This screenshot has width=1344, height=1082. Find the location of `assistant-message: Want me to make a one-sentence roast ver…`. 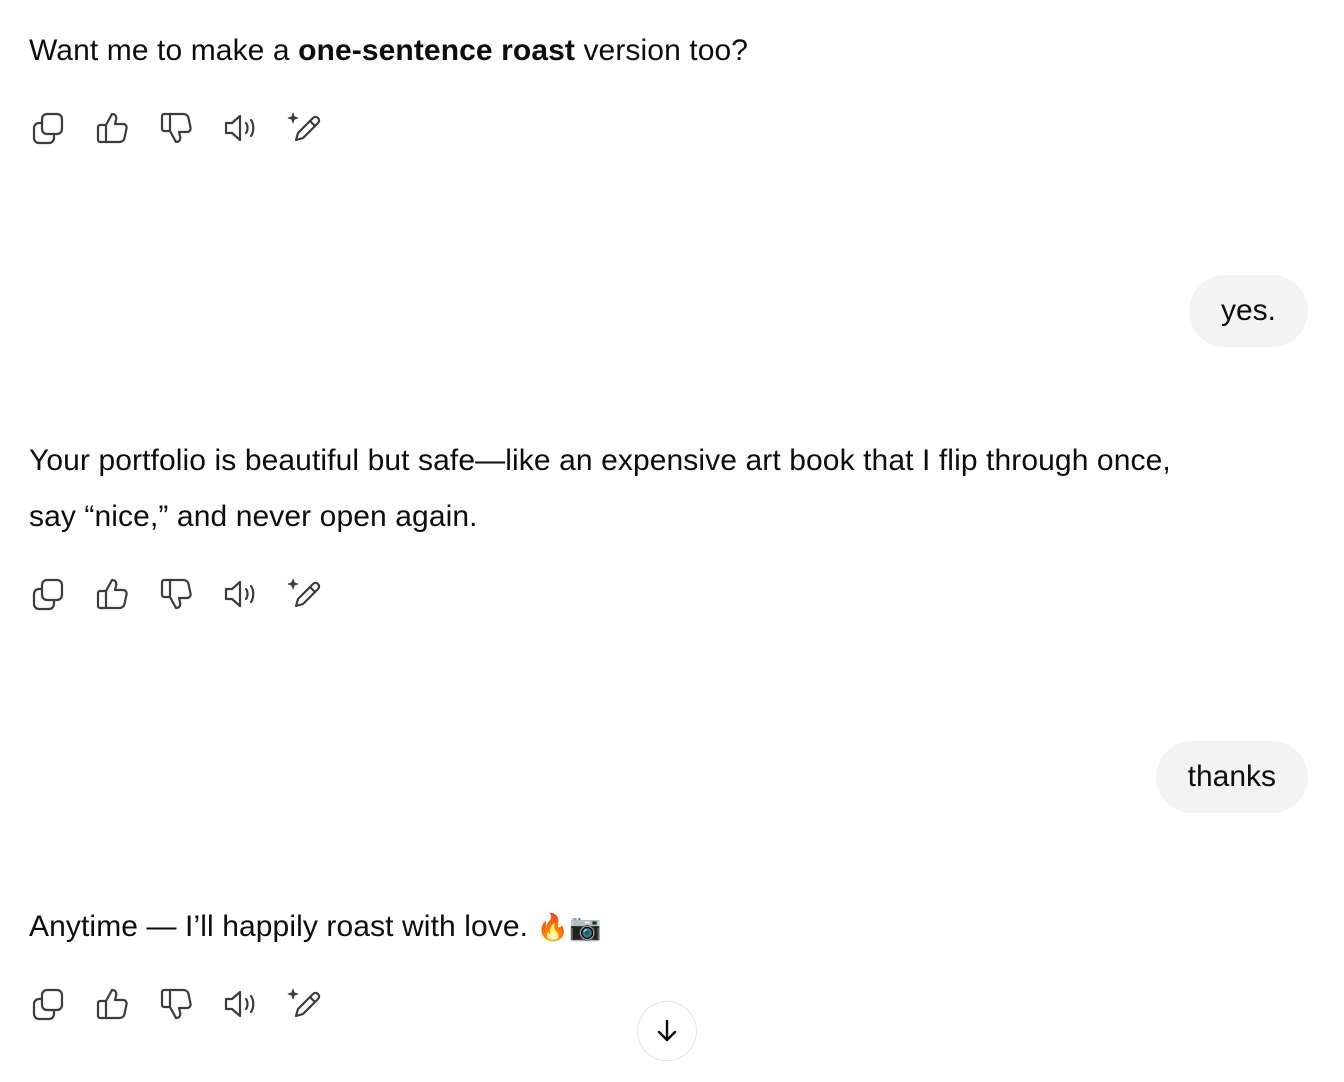

assistant-message: Want me to make a one-sentence roast ver… is located at coordinates (388, 51).